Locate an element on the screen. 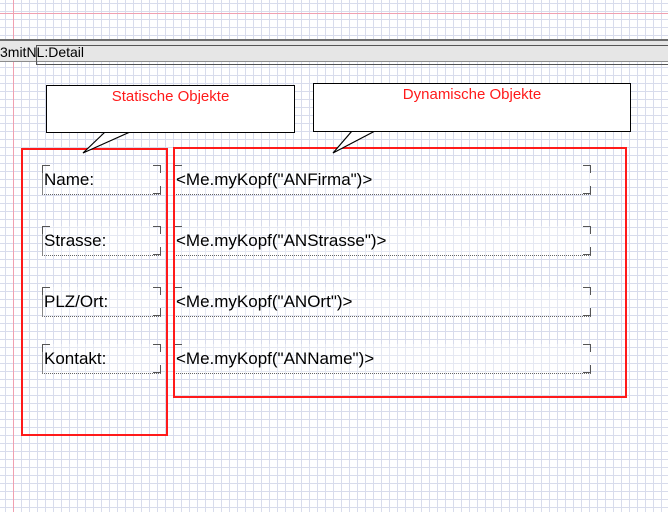 The height and width of the screenshot is (512, 668). callout-static: Statische Objekte is located at coordinates (170, 109).